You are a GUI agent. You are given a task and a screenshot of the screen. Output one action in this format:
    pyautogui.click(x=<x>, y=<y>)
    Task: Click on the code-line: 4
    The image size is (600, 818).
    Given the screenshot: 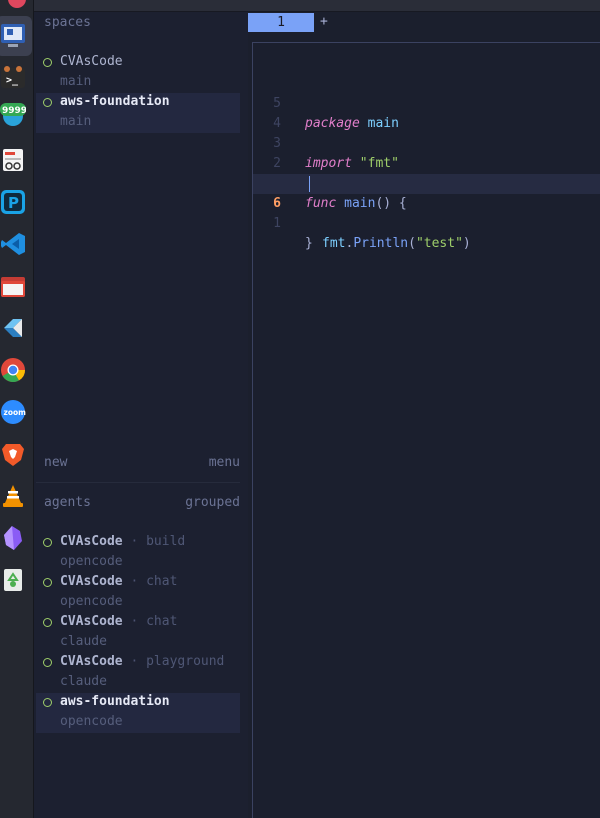 What is the action you would take?
    pyautogui.click(x=426, y=112)
    